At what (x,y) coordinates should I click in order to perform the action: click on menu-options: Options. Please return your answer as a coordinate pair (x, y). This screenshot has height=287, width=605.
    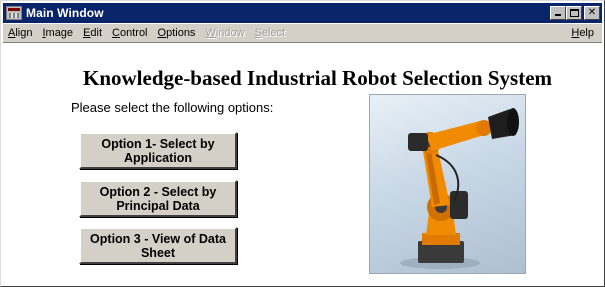
    Looking at the image, I should click on (177, 33).